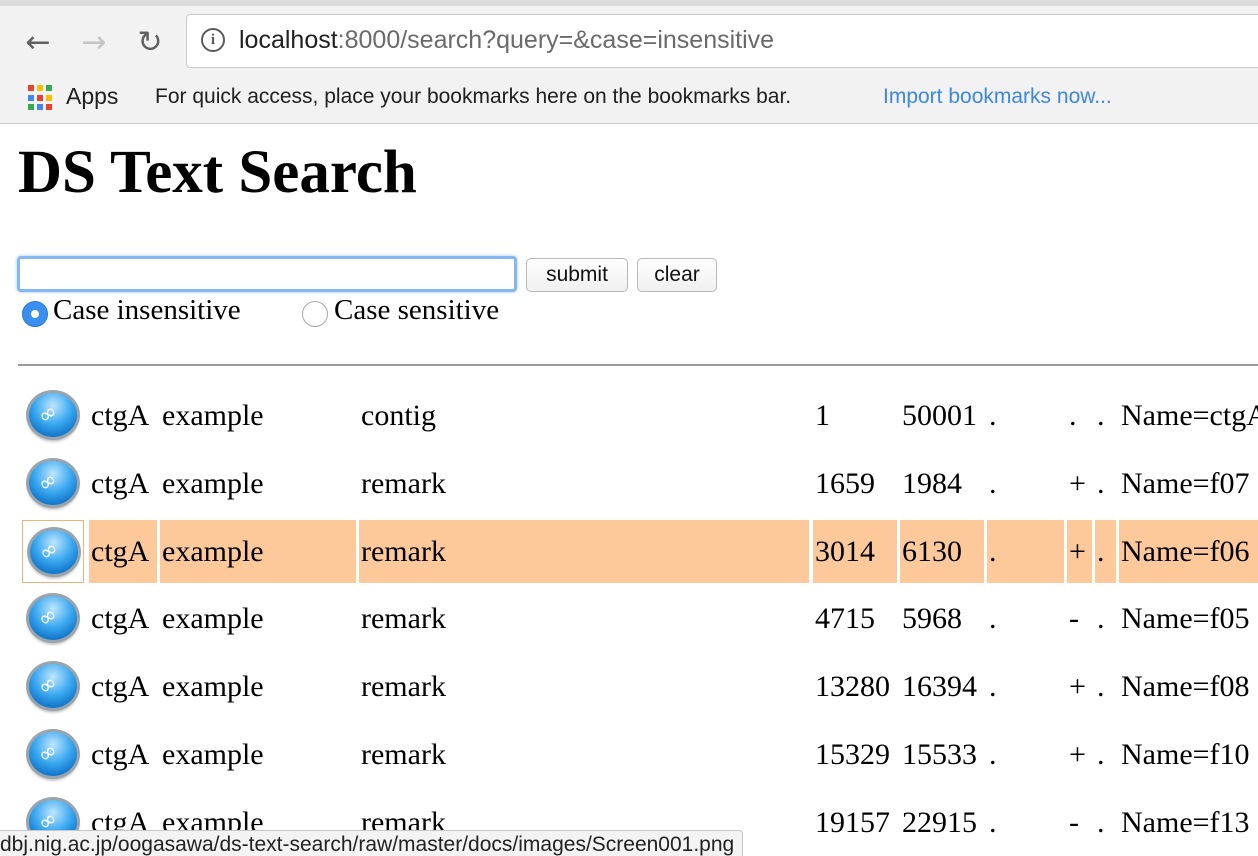  What do you see at coordinates (1073, 415) in the screenshot?
I see `strand-cell: .` at bounding box center [1073, 415].